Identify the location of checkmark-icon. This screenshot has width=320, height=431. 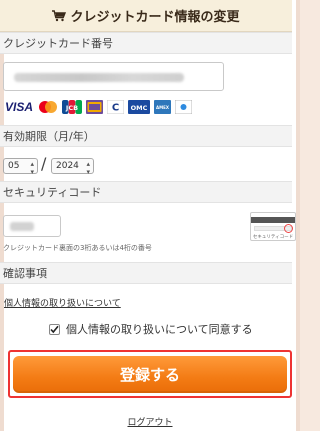
(54, 329).